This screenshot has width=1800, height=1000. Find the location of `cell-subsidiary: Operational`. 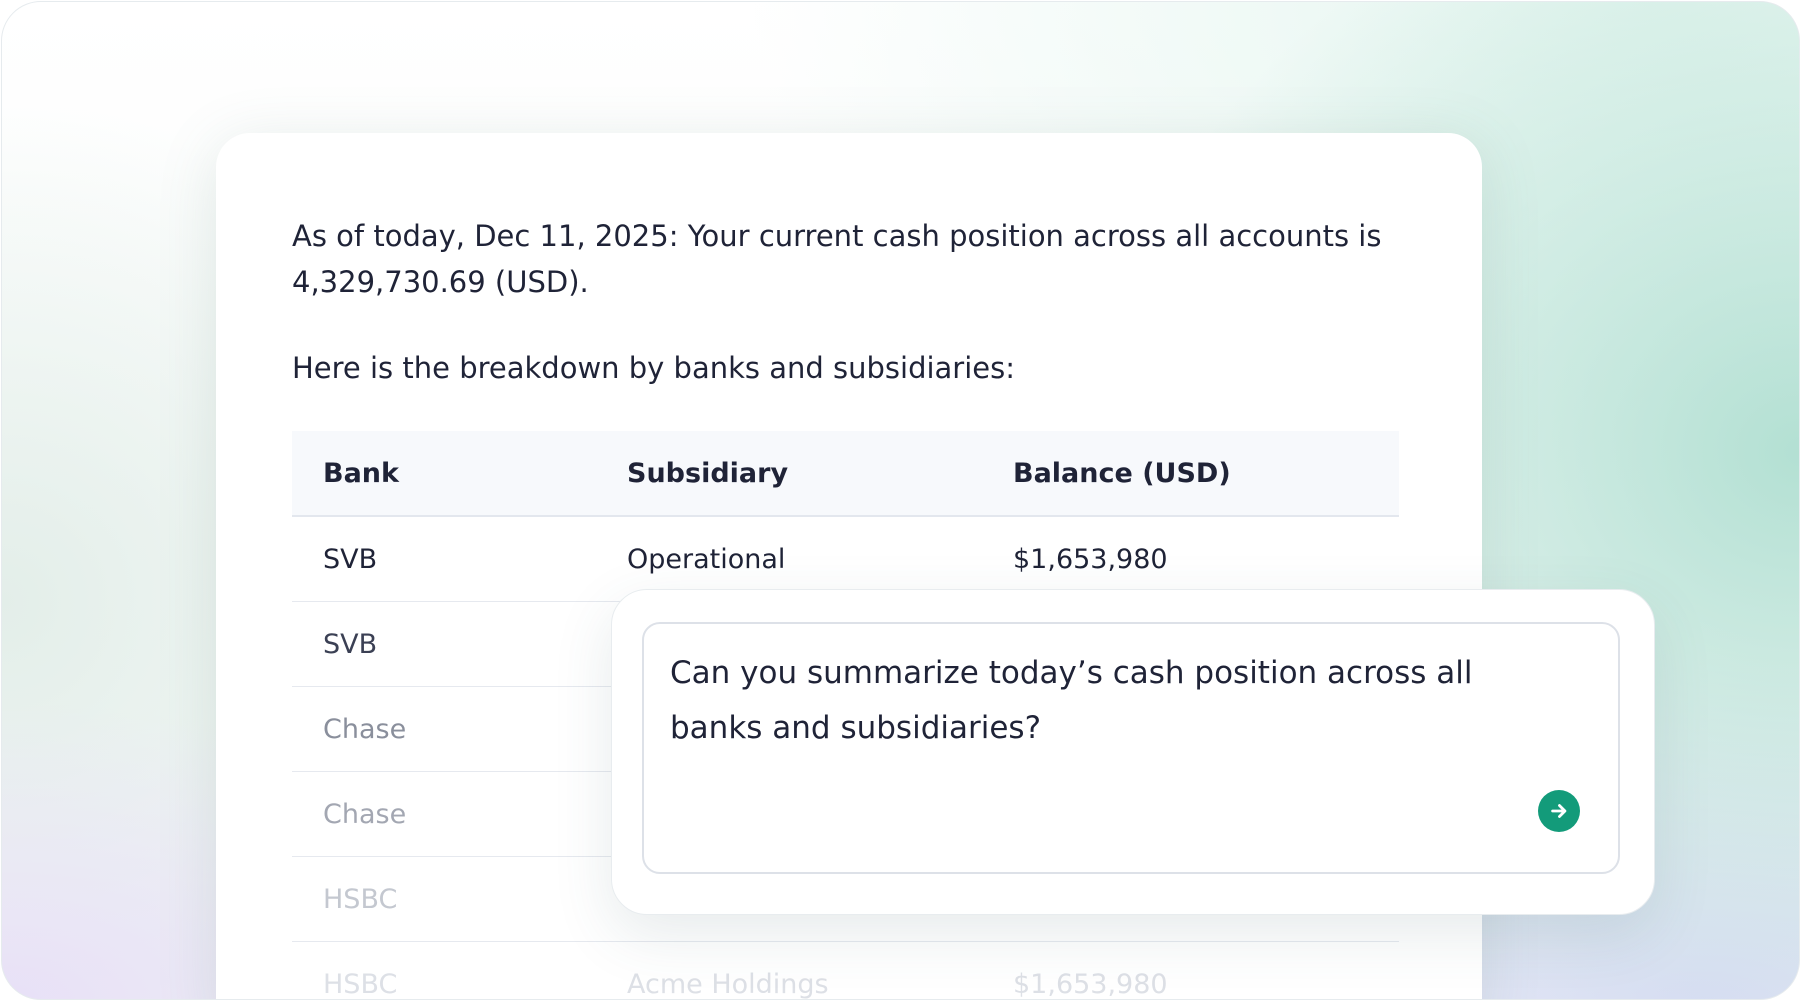

cell-subsidiary: Operational is located at coordinates (706, 559).